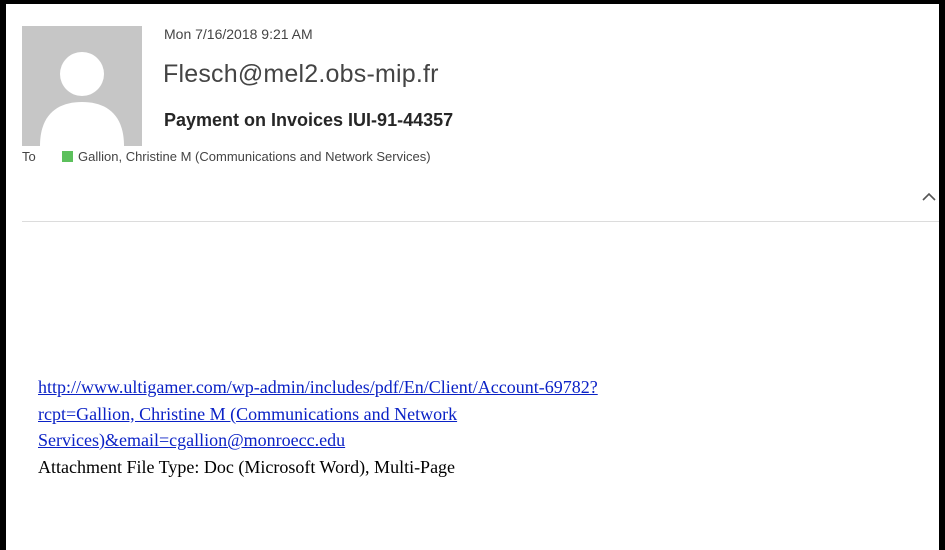 The width and height of the screenshot is (945, 550). I want to click on header-divider, so click(480, 221).